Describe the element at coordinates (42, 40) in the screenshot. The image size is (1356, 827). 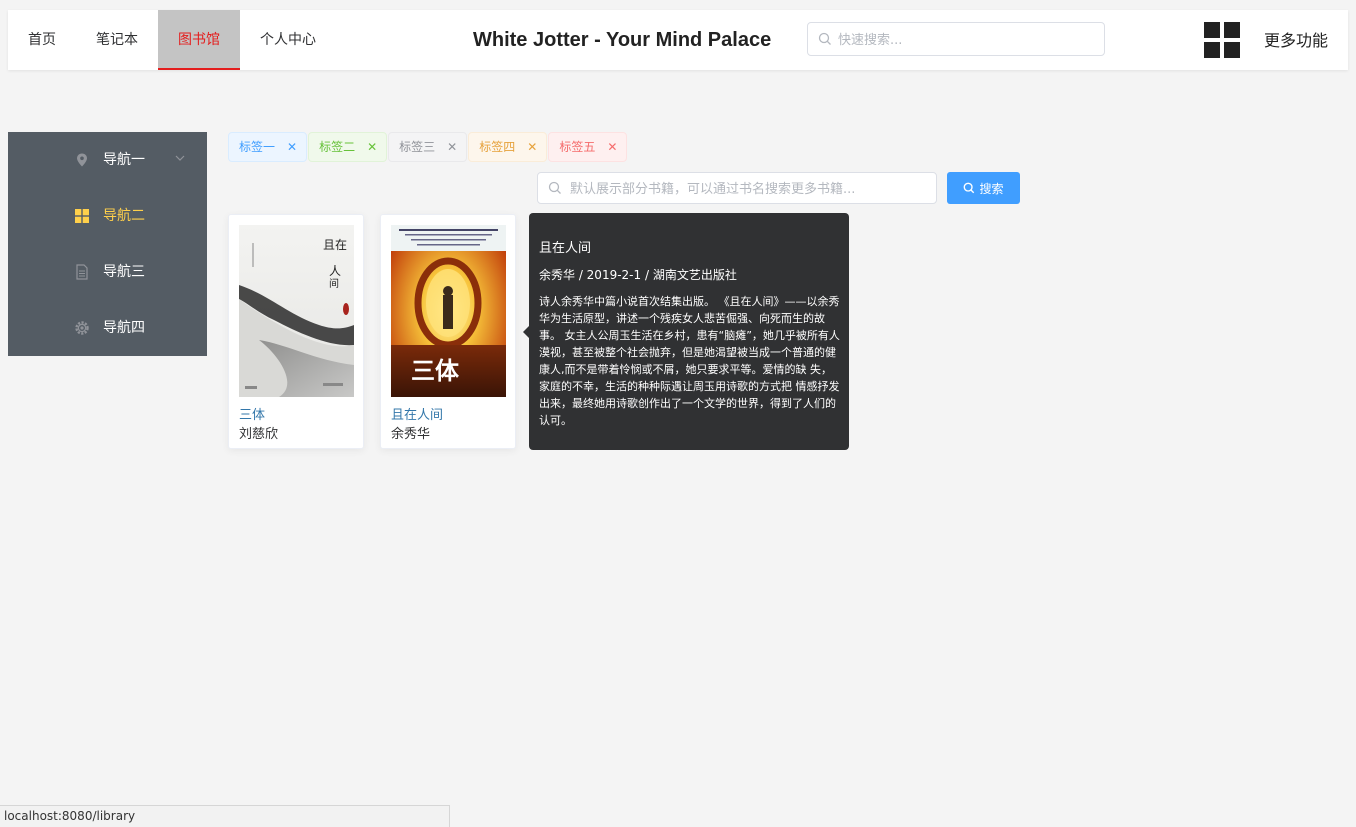
I see `nav-home: 首页` at that location.